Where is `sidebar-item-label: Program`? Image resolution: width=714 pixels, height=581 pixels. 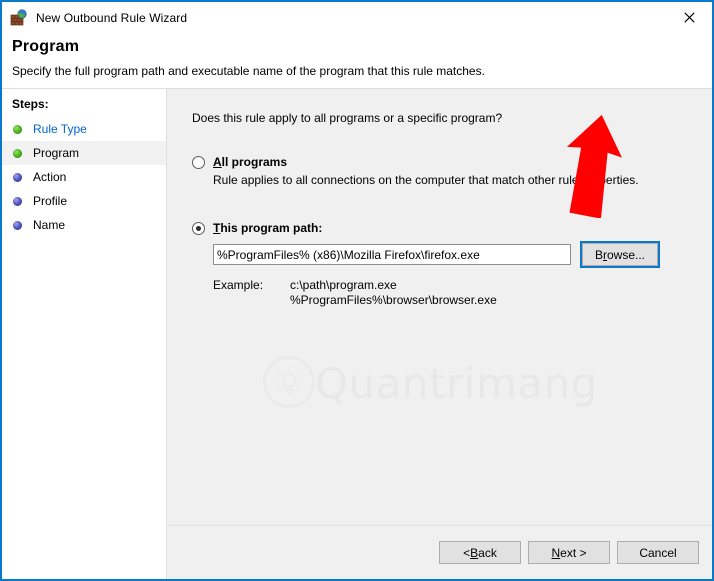
sidebar-item-label: Program is located at coordinates (56, 153).